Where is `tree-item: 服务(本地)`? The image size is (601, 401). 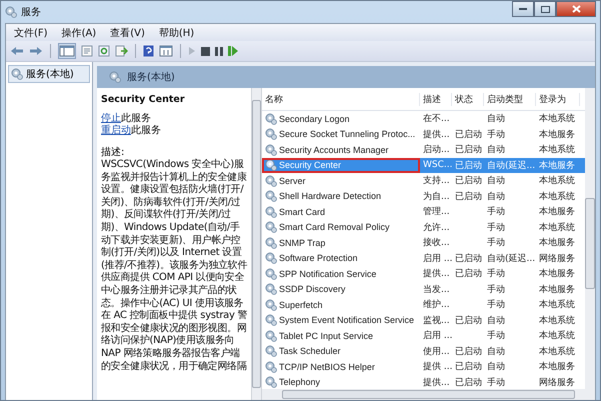 tree-item: 服务(本地) is located at coordinates (49, 74).